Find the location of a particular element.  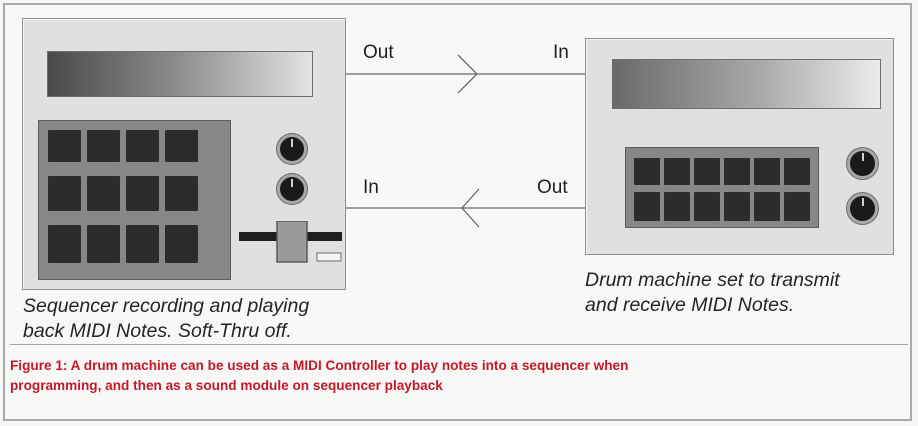

caption-divider is located at coordinates (459, 344).